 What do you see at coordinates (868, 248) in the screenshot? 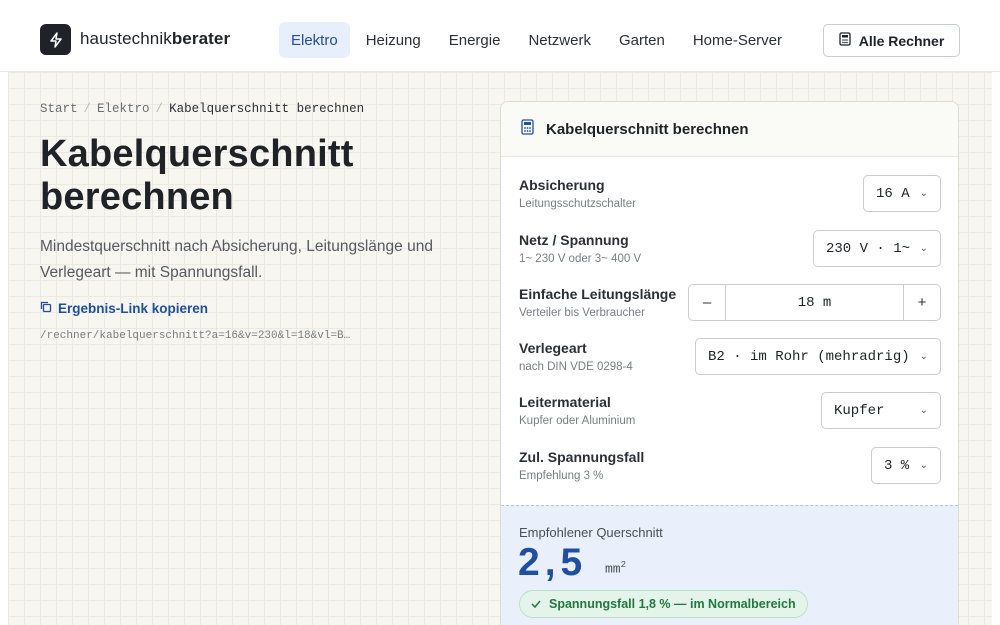
I see `select-value: 230 V · 1~` at bounding box center [868, 248].